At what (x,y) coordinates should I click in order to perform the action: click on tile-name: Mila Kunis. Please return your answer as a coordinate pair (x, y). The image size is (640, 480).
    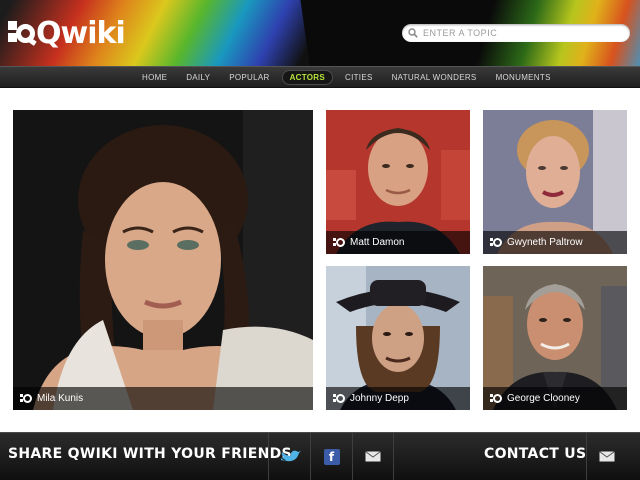
    Looking at the image, I should click on (60, 398).